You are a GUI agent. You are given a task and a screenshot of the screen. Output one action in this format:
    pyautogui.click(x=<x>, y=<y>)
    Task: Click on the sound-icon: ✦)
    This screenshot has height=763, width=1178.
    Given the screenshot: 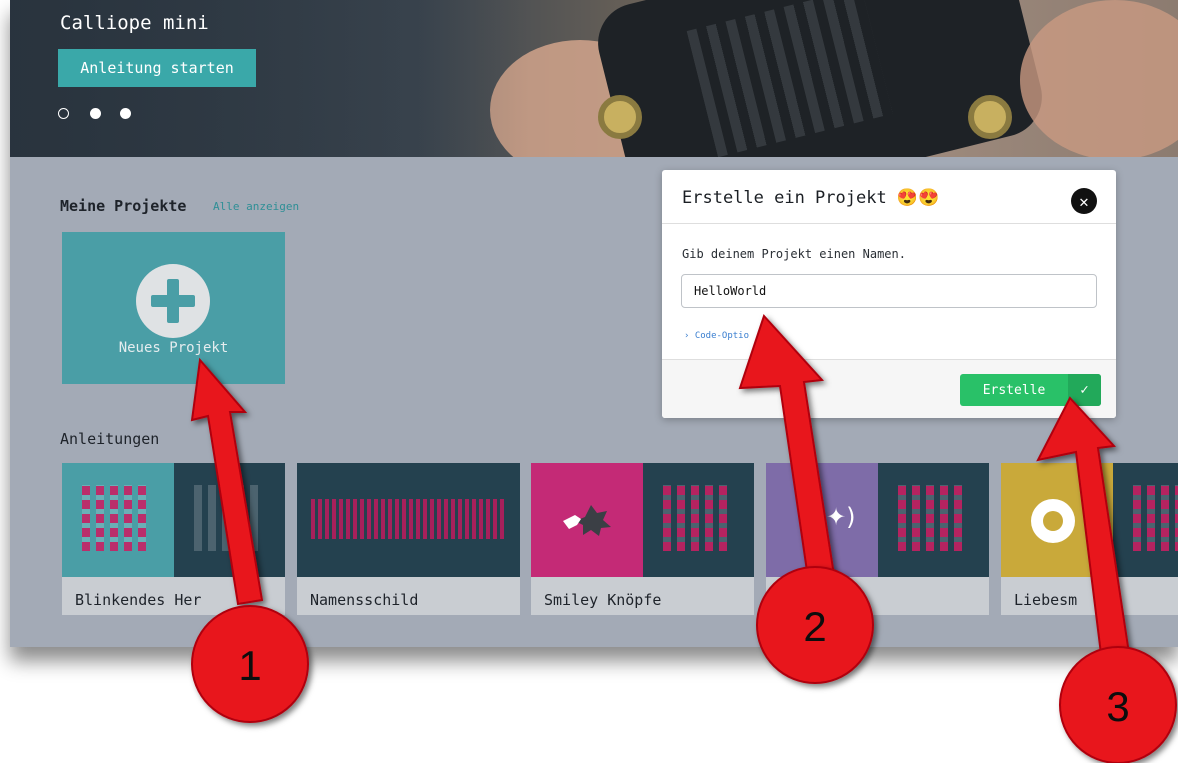 What is the action you would take?
    pyautogui.click(x=841, y=517)
    